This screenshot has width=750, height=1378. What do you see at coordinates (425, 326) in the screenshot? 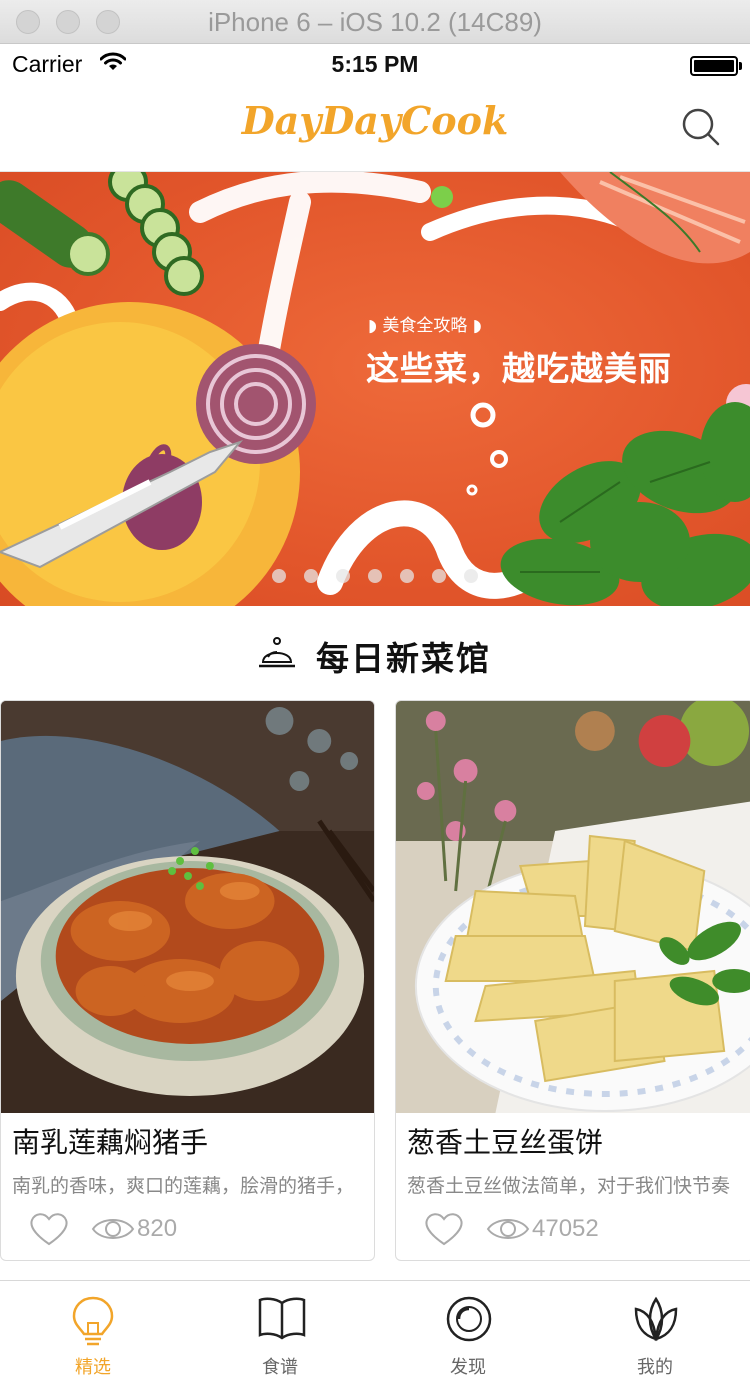
I see `banner-tag: ◗ 美食全攻略 ◗` at bounding box center [425, 326].